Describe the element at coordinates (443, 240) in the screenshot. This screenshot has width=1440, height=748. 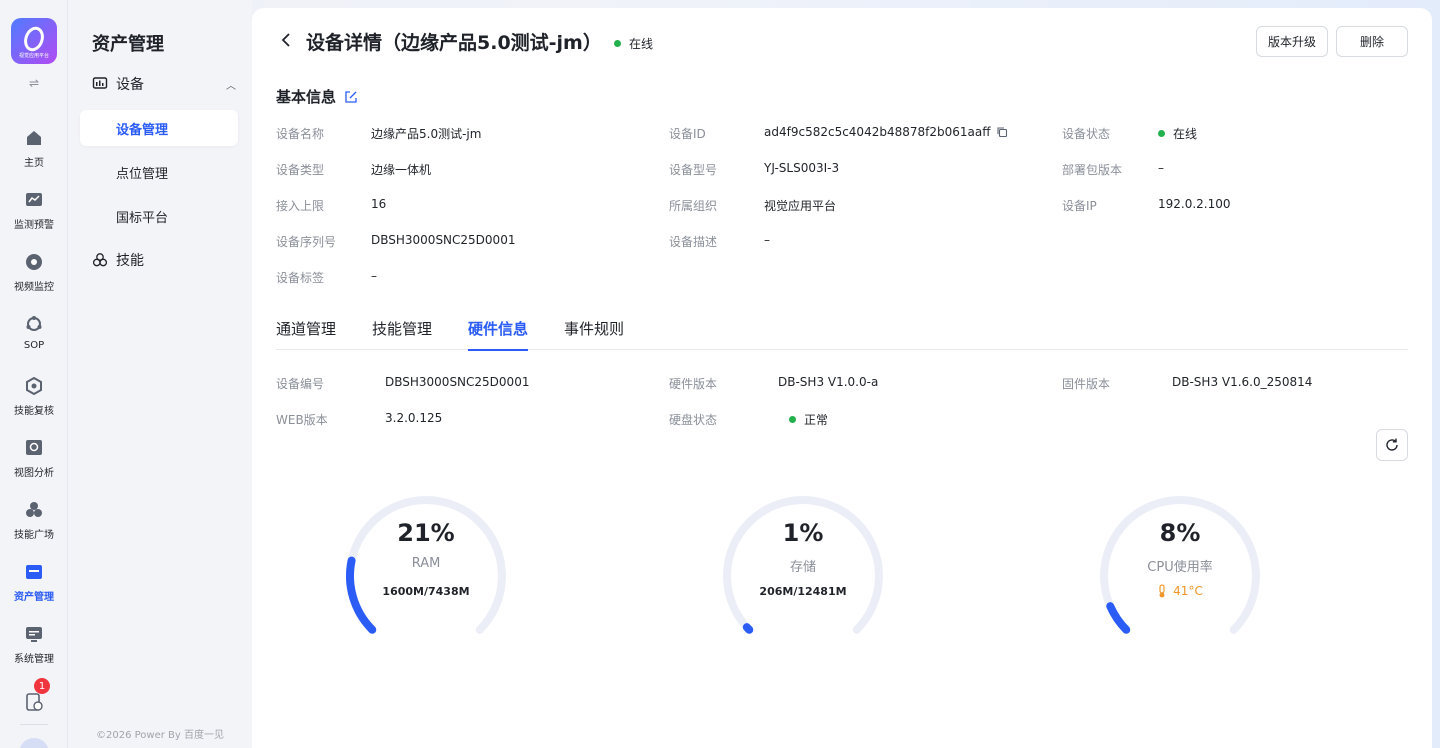
I see `serial-number-value: DBSH3000SNC25D0001` at that location.